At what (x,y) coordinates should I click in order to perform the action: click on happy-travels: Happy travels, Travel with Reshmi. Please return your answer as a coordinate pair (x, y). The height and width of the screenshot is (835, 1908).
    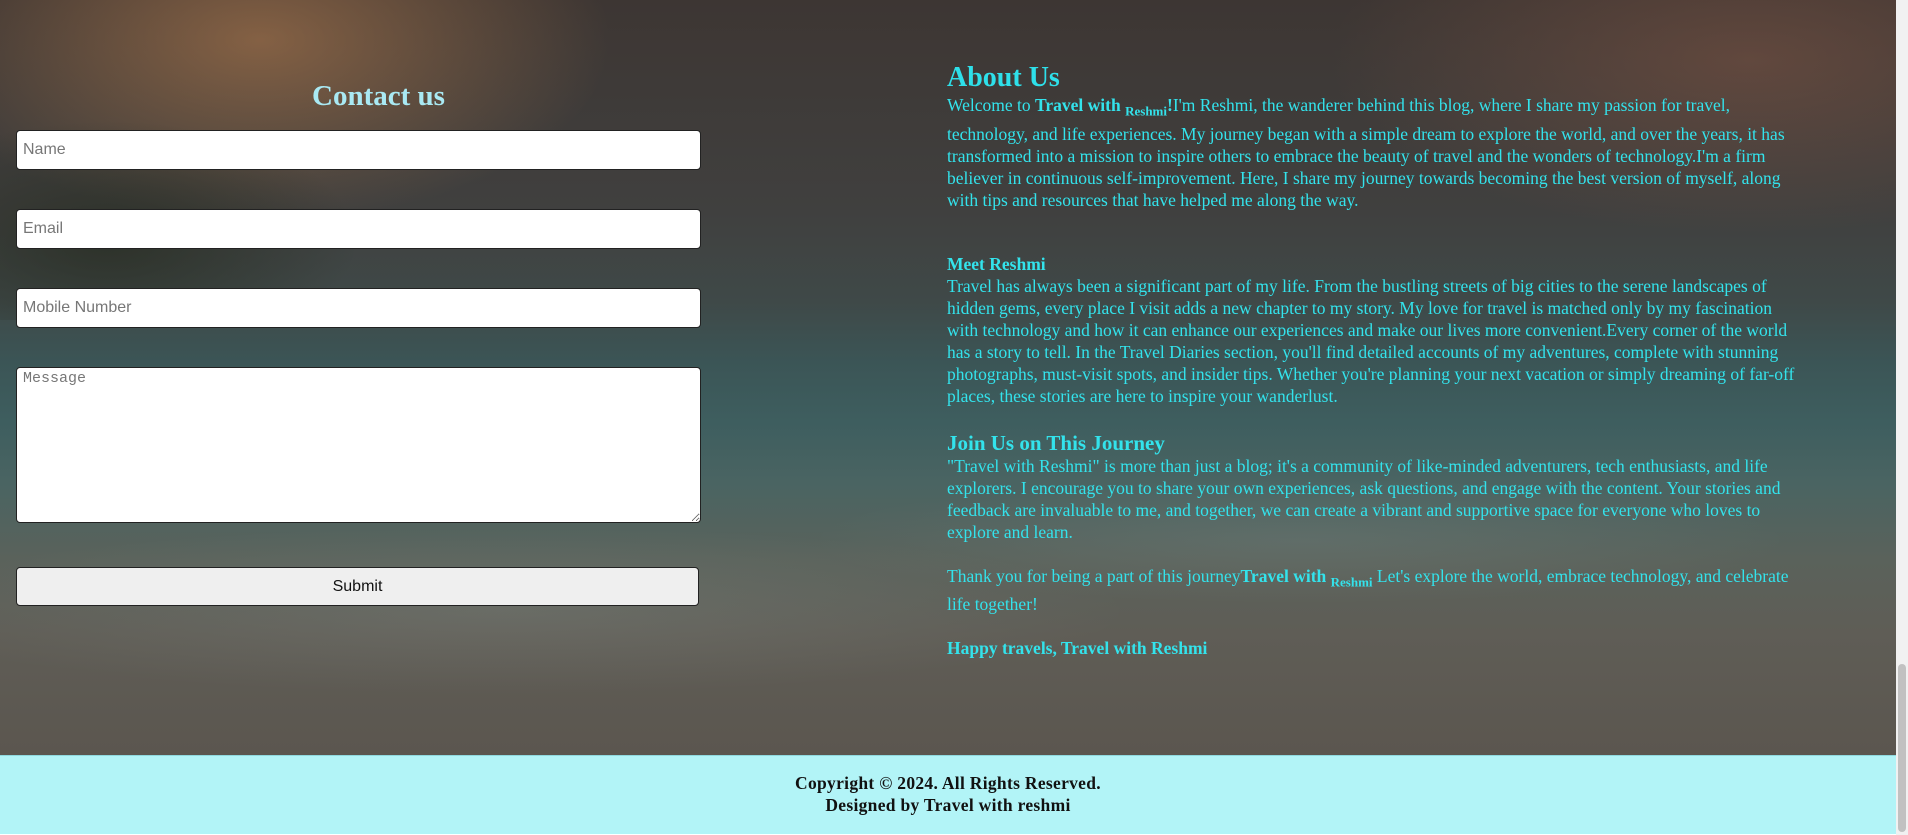
    Looking at the image, I should click on (1077, 648).